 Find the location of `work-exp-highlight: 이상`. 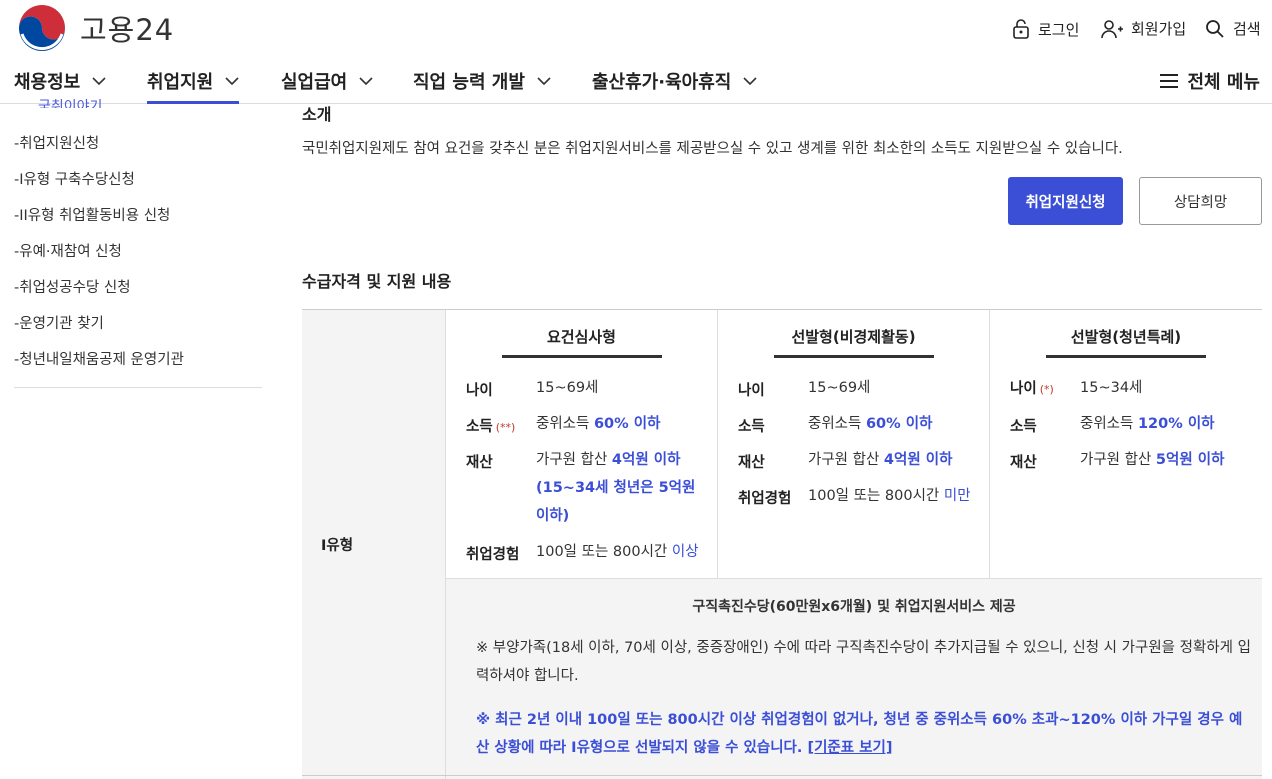

work-exp-highlight: 이상 is located at coordinates (685, 552).